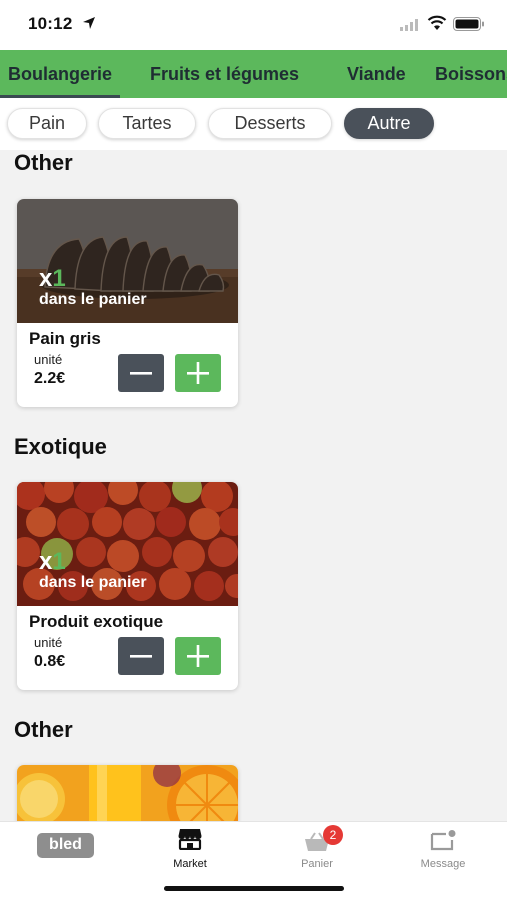 The image size is (507, 900). What do you see at coordinates (376, 74) in the screenshot?
I see `tab-viande: Viande` at bounding box center [376, 74].